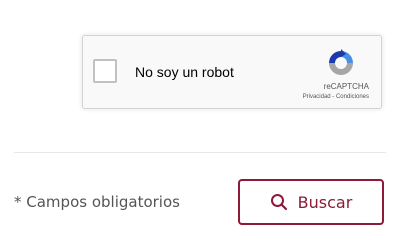 The image size is (400, 240). Describe the element at coordinates (341, 62) in the screenshot. I see `recaptcha-logo-icon` at that location.